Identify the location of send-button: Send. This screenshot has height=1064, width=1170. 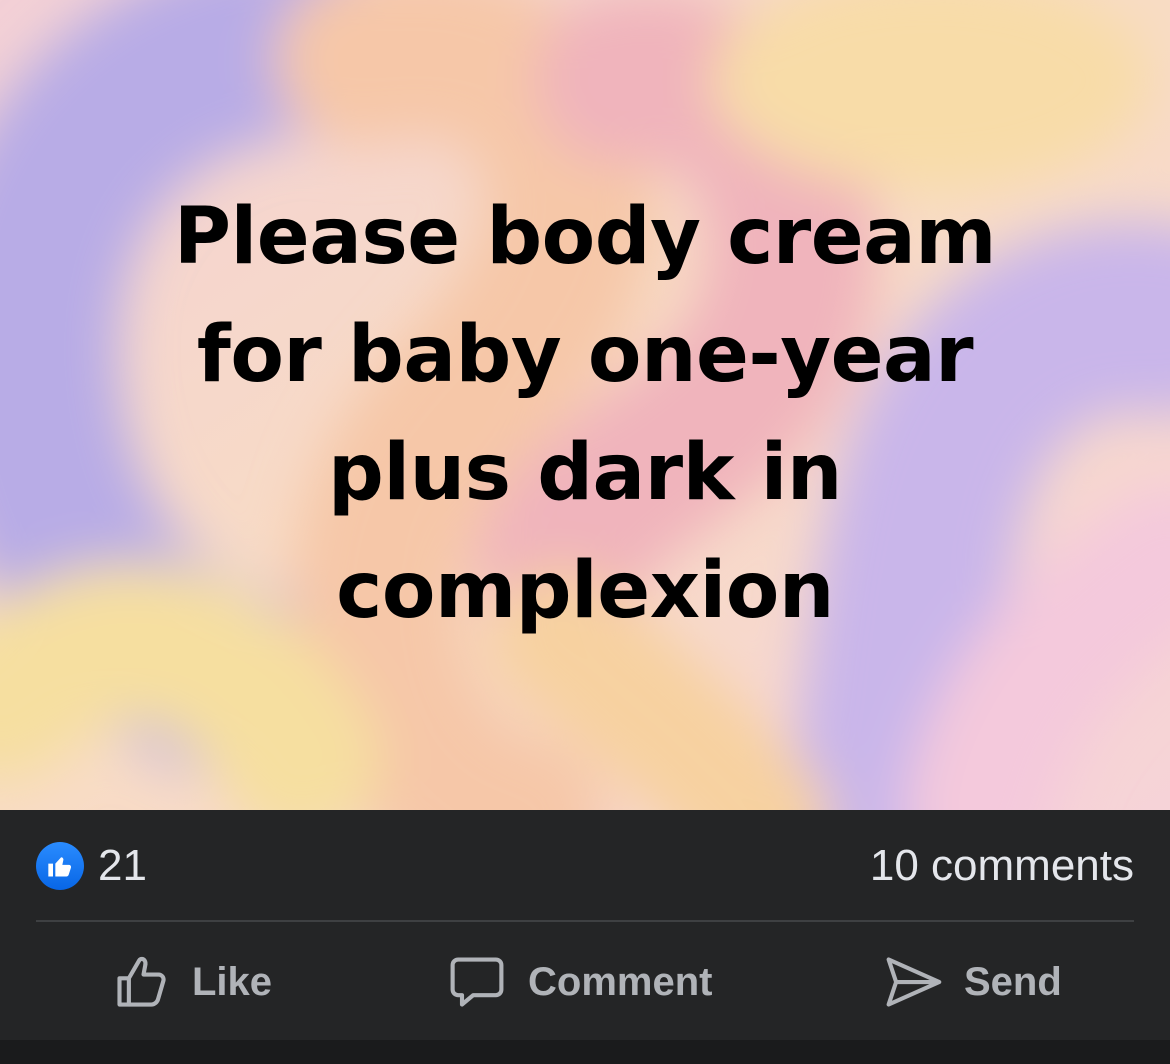
(972, 982).